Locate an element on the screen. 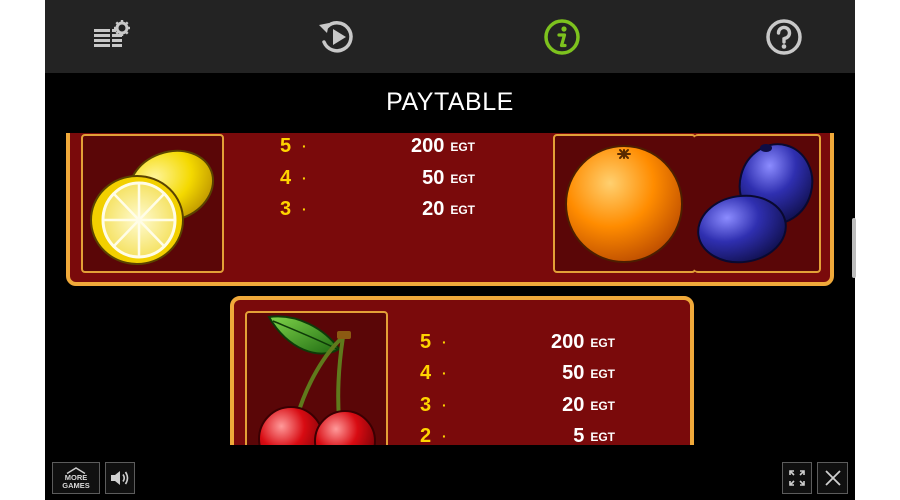  history-icon is located at coordinates (336, 37).